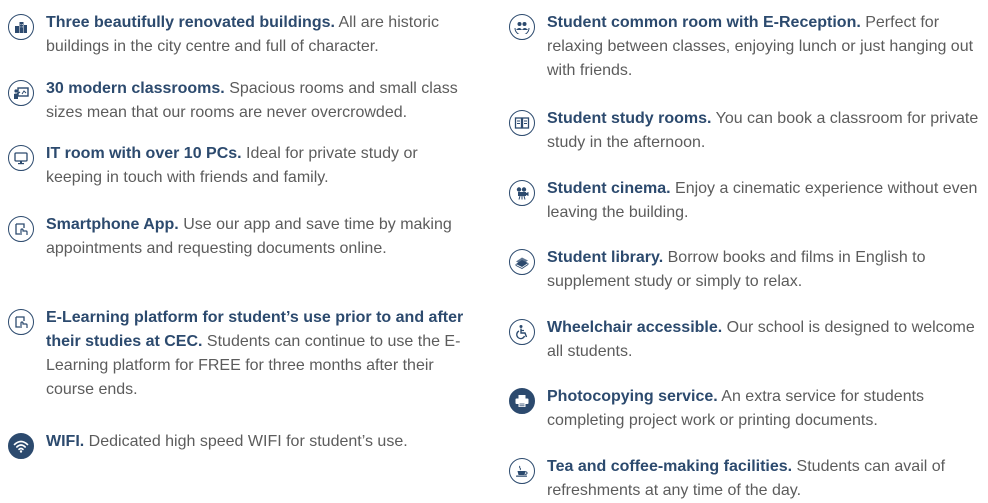 Image resolution: width=988 pixels, height=503 pixels. What do you see at coordinates (144, 153) in the screenshot?
I see `item-title: IT room with over 10 PCs.` at bounding box center [144, 153].